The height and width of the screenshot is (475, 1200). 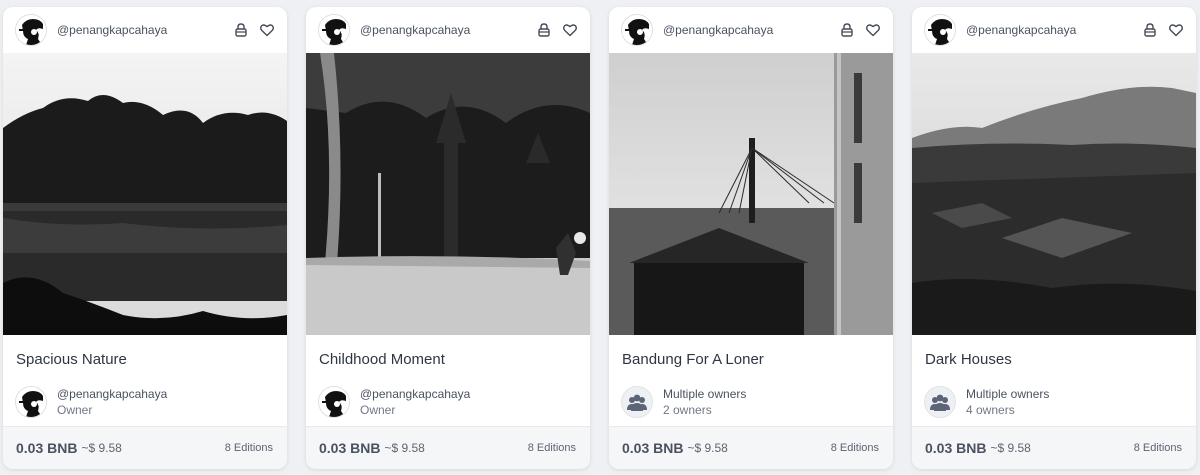 I want to click on owner-info: Multiple owners 4 owners, so click(x=1054, y=402).